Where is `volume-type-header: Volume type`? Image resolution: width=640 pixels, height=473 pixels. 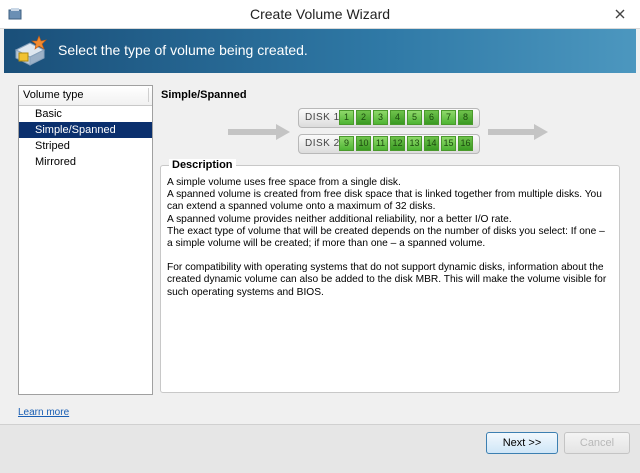
volume-type-header: Volume type is located at coordinates (85, 96).